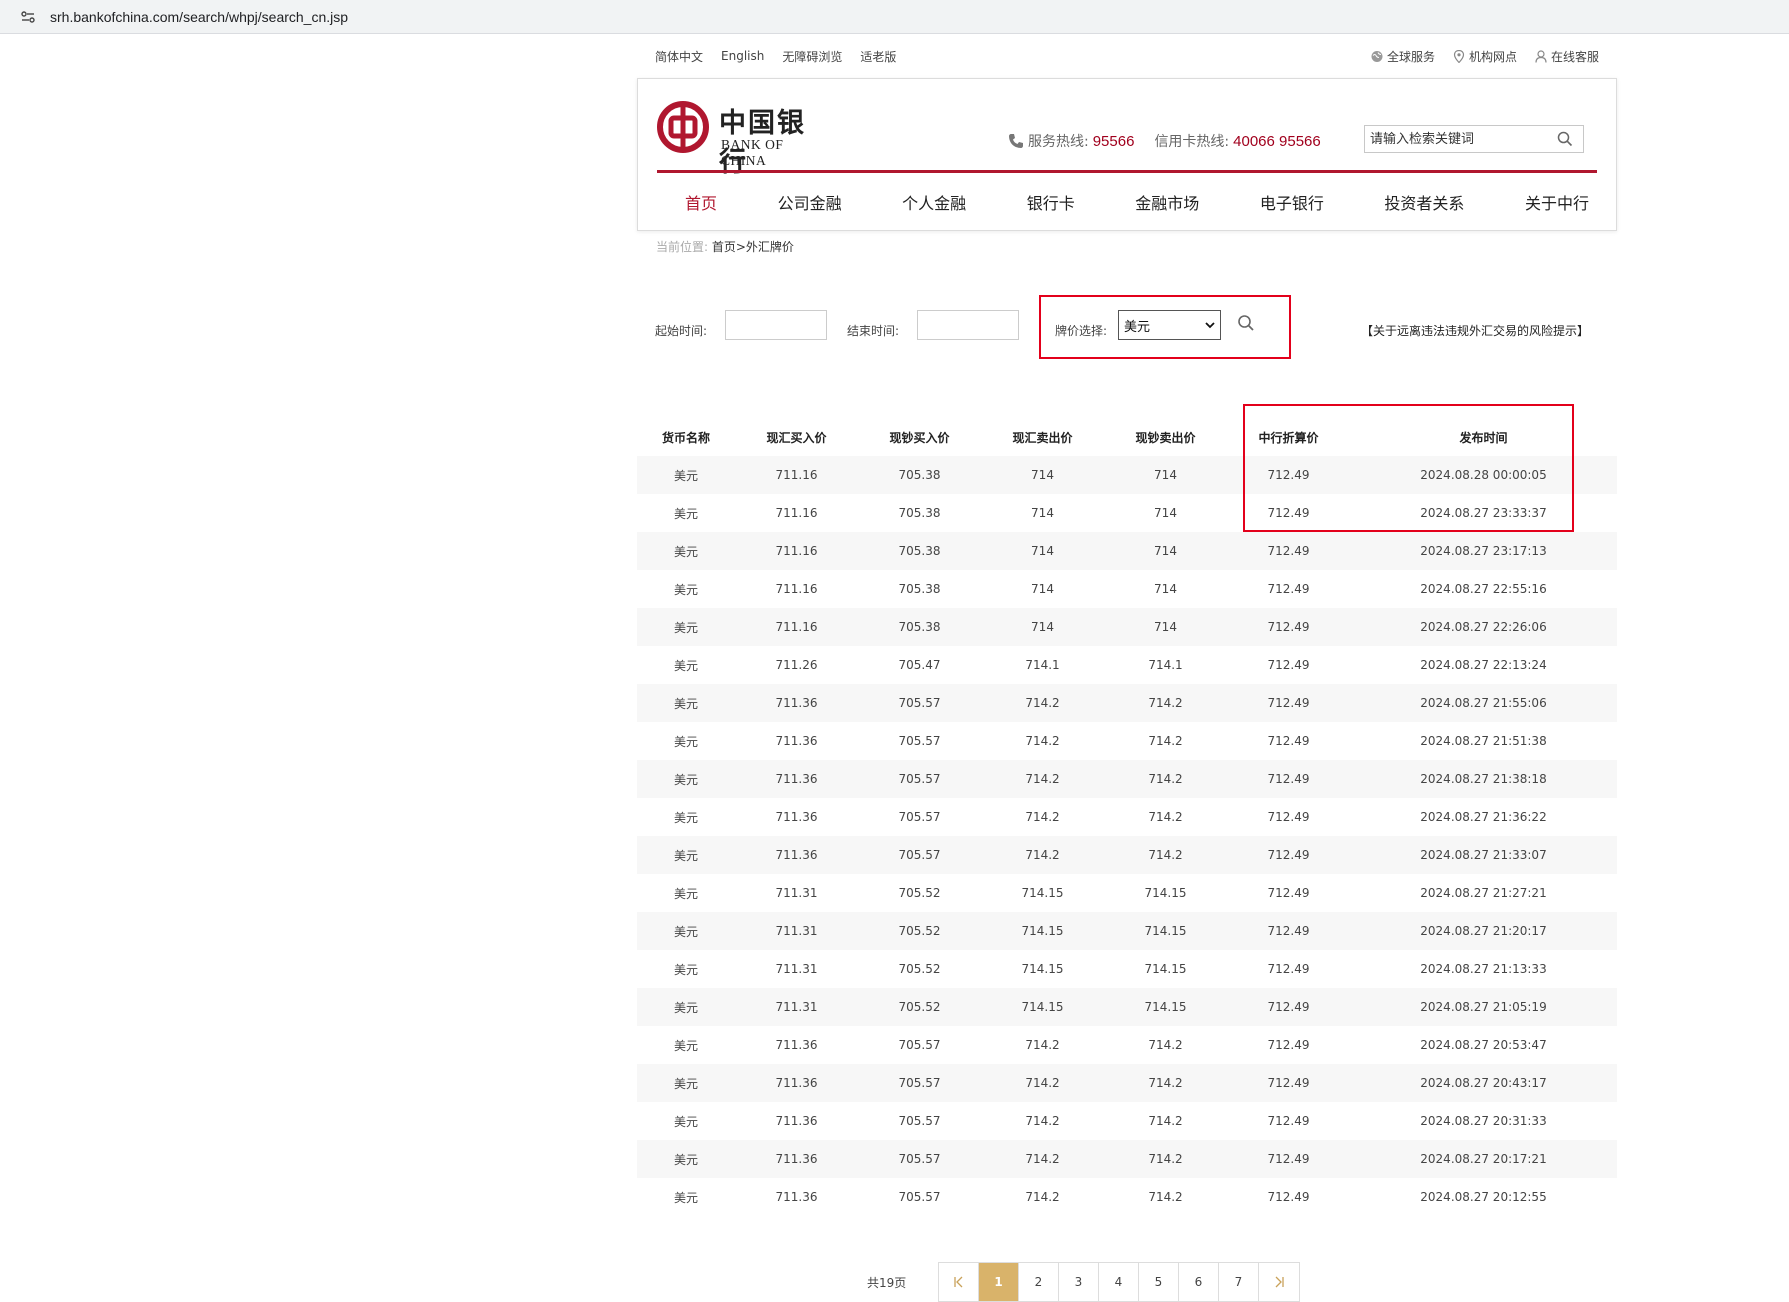 Image resolution: width=1789 pixels, height=1302 pixels. I want to click on end-time-label: 结束时间:, so click(873, 331).